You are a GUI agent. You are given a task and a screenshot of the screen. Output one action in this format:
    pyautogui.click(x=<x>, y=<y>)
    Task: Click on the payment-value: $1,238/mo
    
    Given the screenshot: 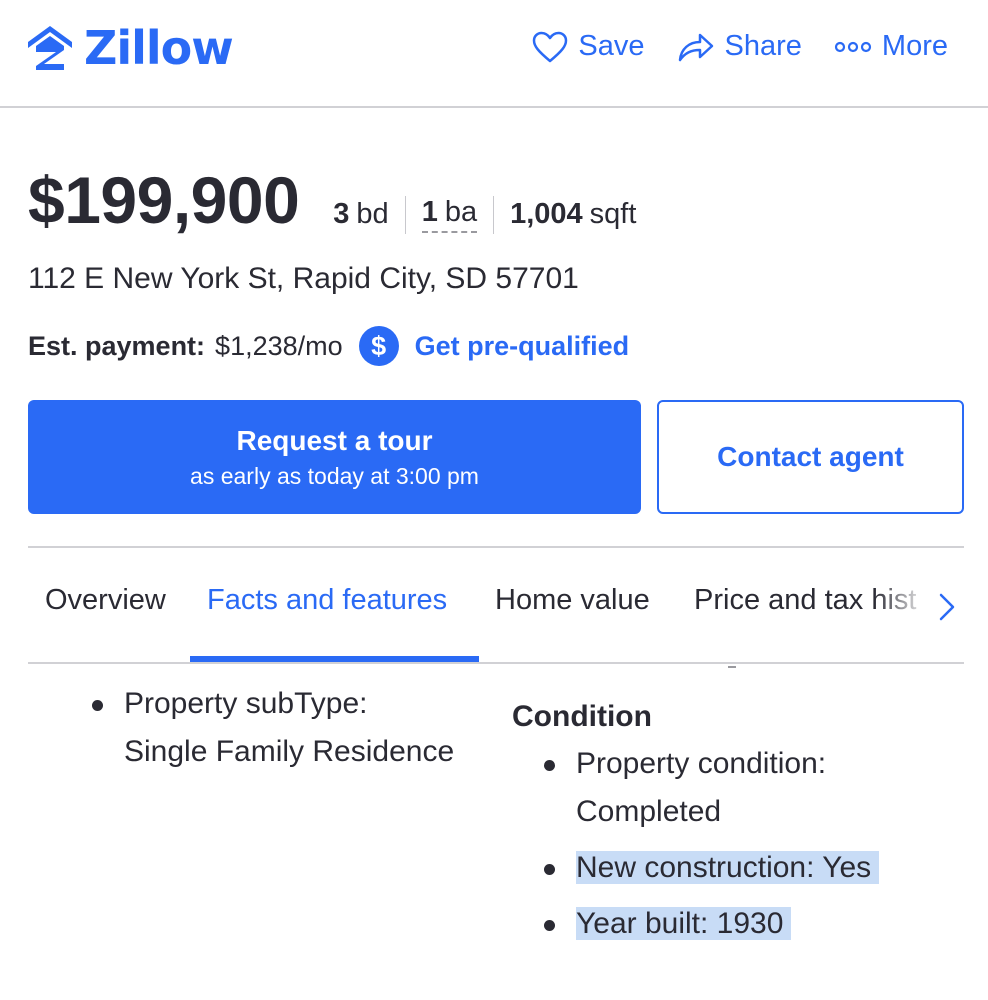 What is the action you would take?
    pyautogui.click(x=279, y=345)
    